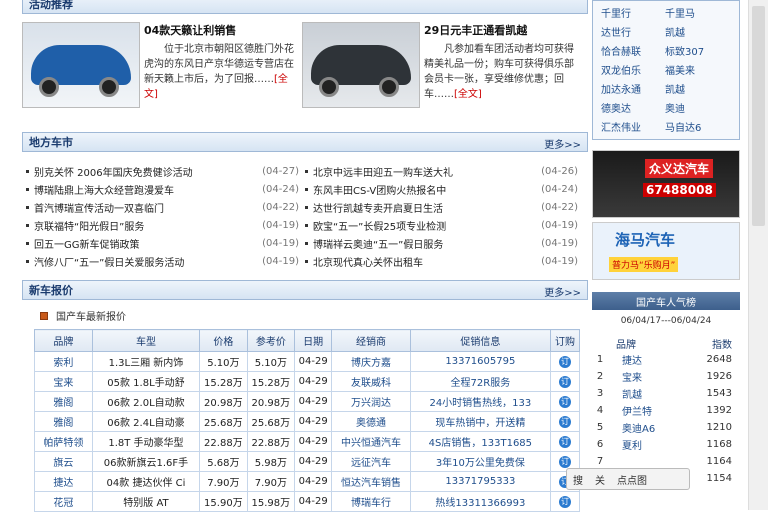 The width and height of the screenshot is (768, 512). I want to click on brand-link: 千里行, so click(633, 13).